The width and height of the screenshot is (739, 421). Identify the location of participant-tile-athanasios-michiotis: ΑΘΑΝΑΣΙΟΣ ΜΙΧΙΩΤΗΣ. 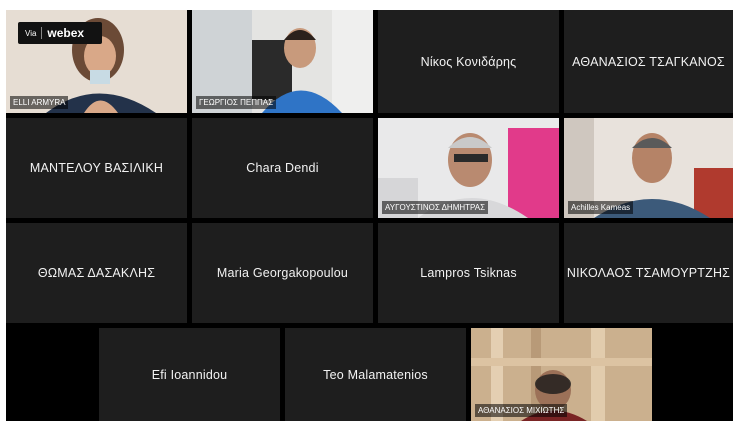
(561, 374).